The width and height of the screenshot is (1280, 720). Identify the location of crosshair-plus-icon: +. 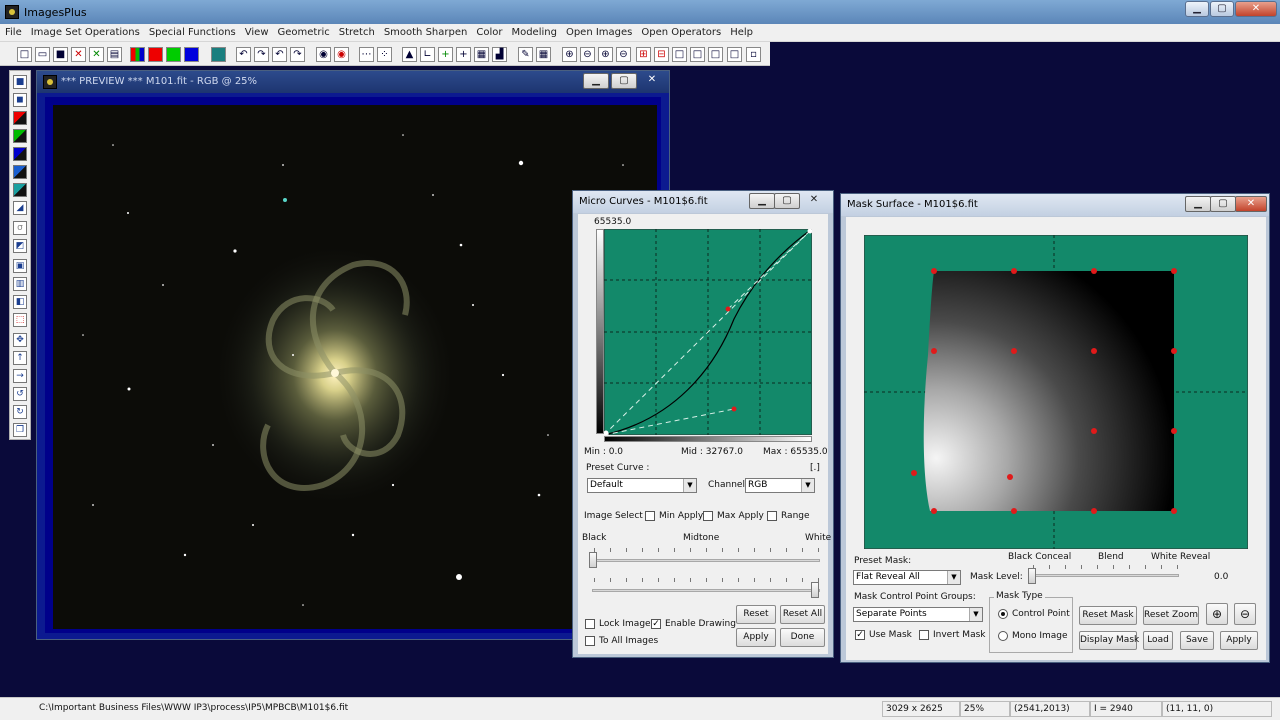
(445, 54).